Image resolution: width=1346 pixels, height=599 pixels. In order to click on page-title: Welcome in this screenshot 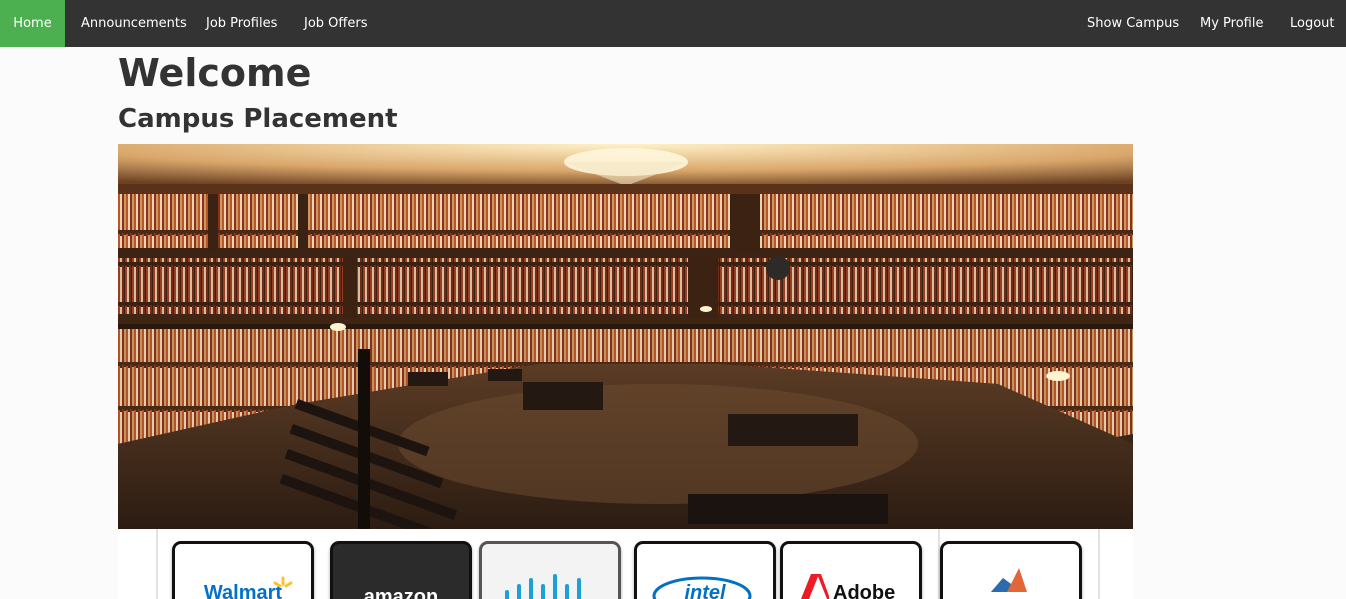, I will do `click(215, 73)`.